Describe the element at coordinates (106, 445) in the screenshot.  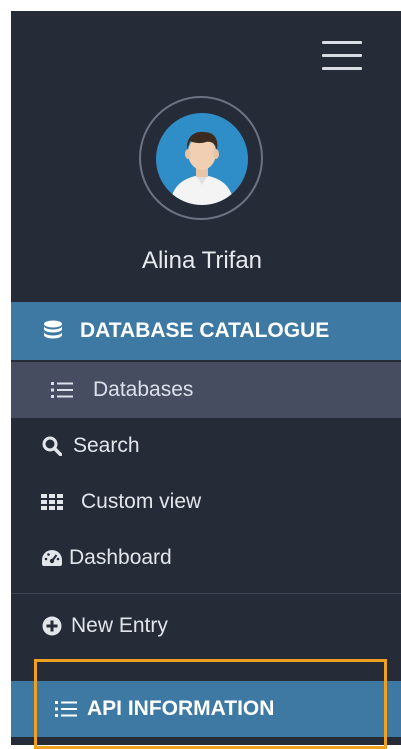
I see `sidebar-item-label: Search` at that location.